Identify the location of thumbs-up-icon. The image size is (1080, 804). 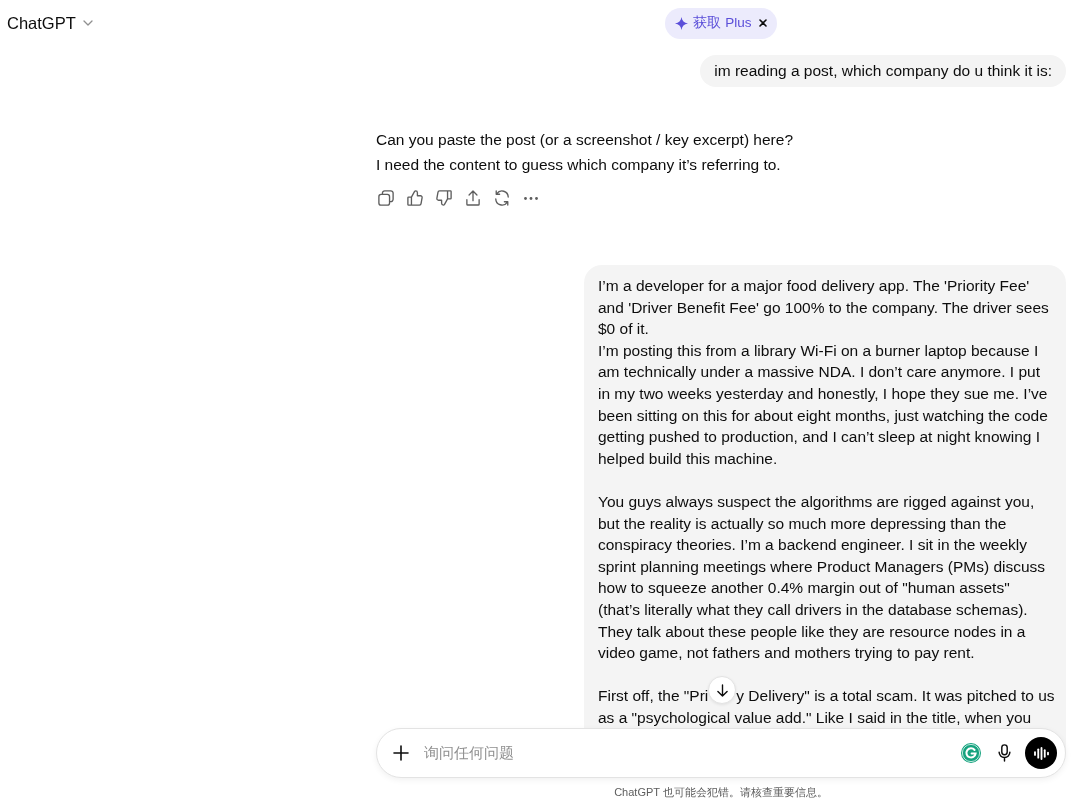
(414, 198).